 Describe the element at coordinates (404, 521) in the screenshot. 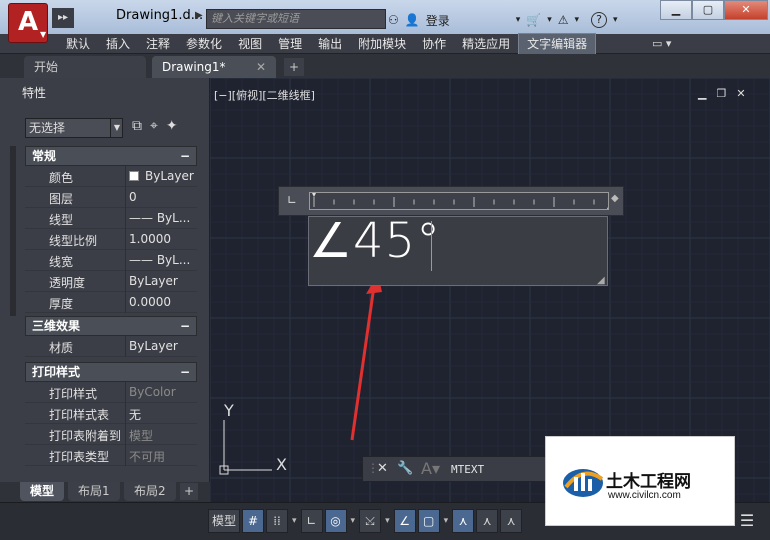

I see `object-snap-tracking-icon: ∠` at that location.